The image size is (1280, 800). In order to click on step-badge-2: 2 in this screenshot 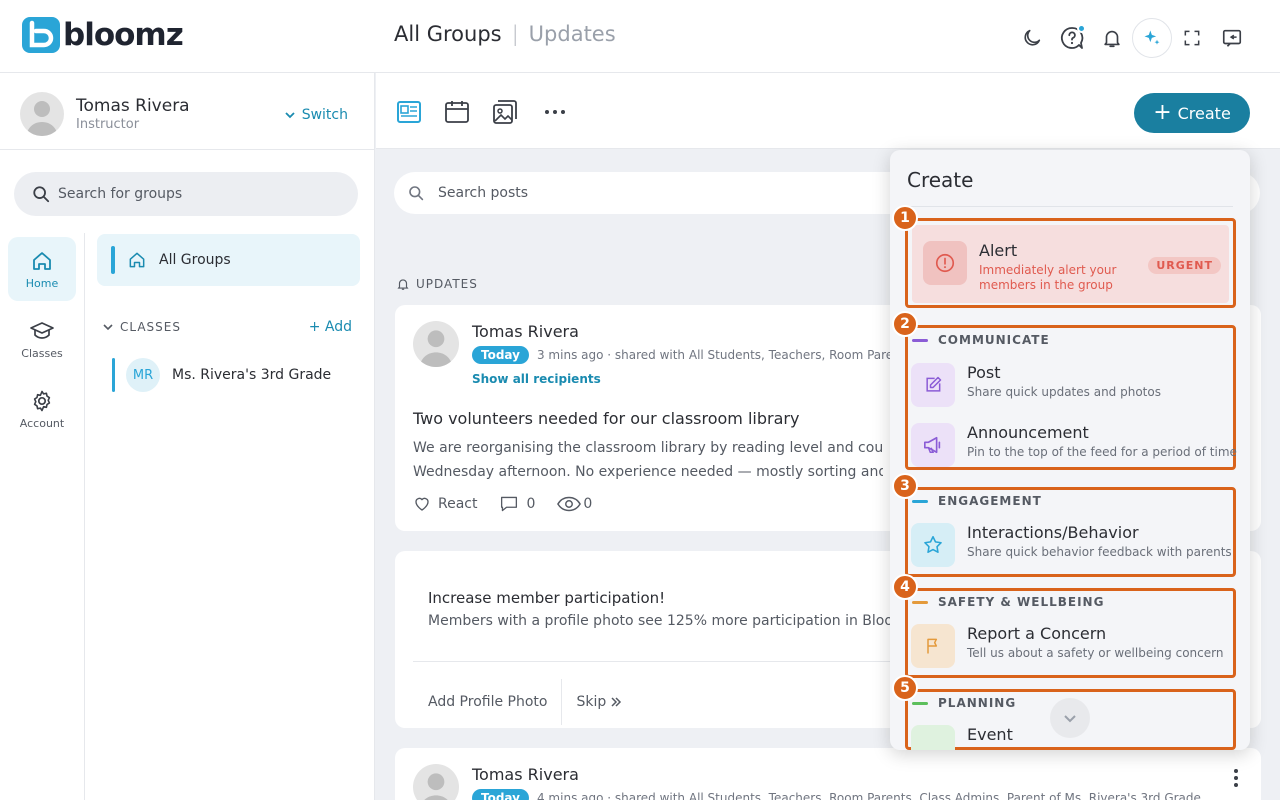, I will do `click(905, 324)`.